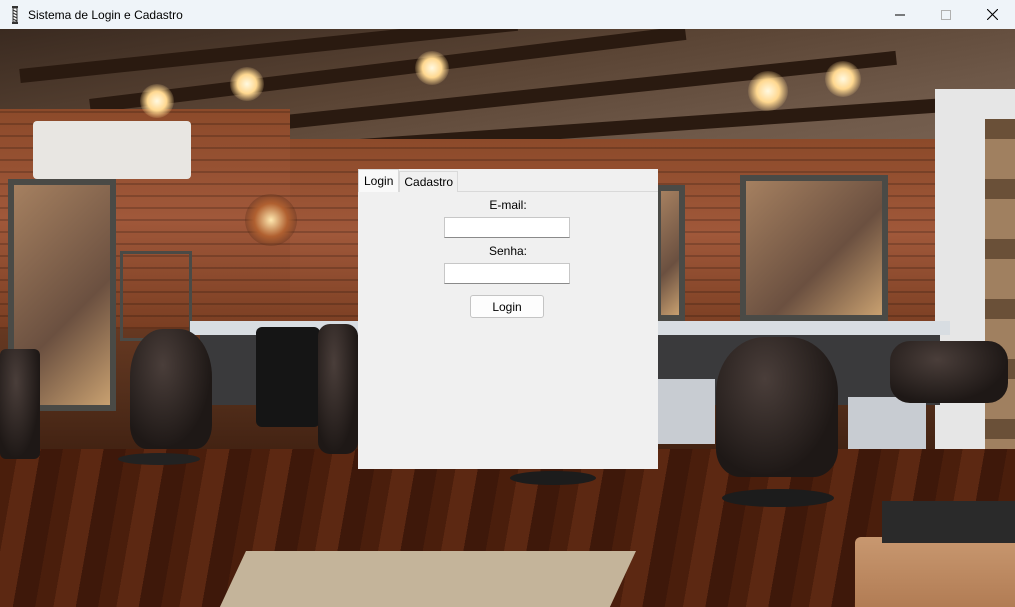 The width and height of the screenshot is (1015, 607). What do you see at coordinates (508, 251) in the screenshot?
I see `password-label: Senha:` at bounding box center [508, 251].